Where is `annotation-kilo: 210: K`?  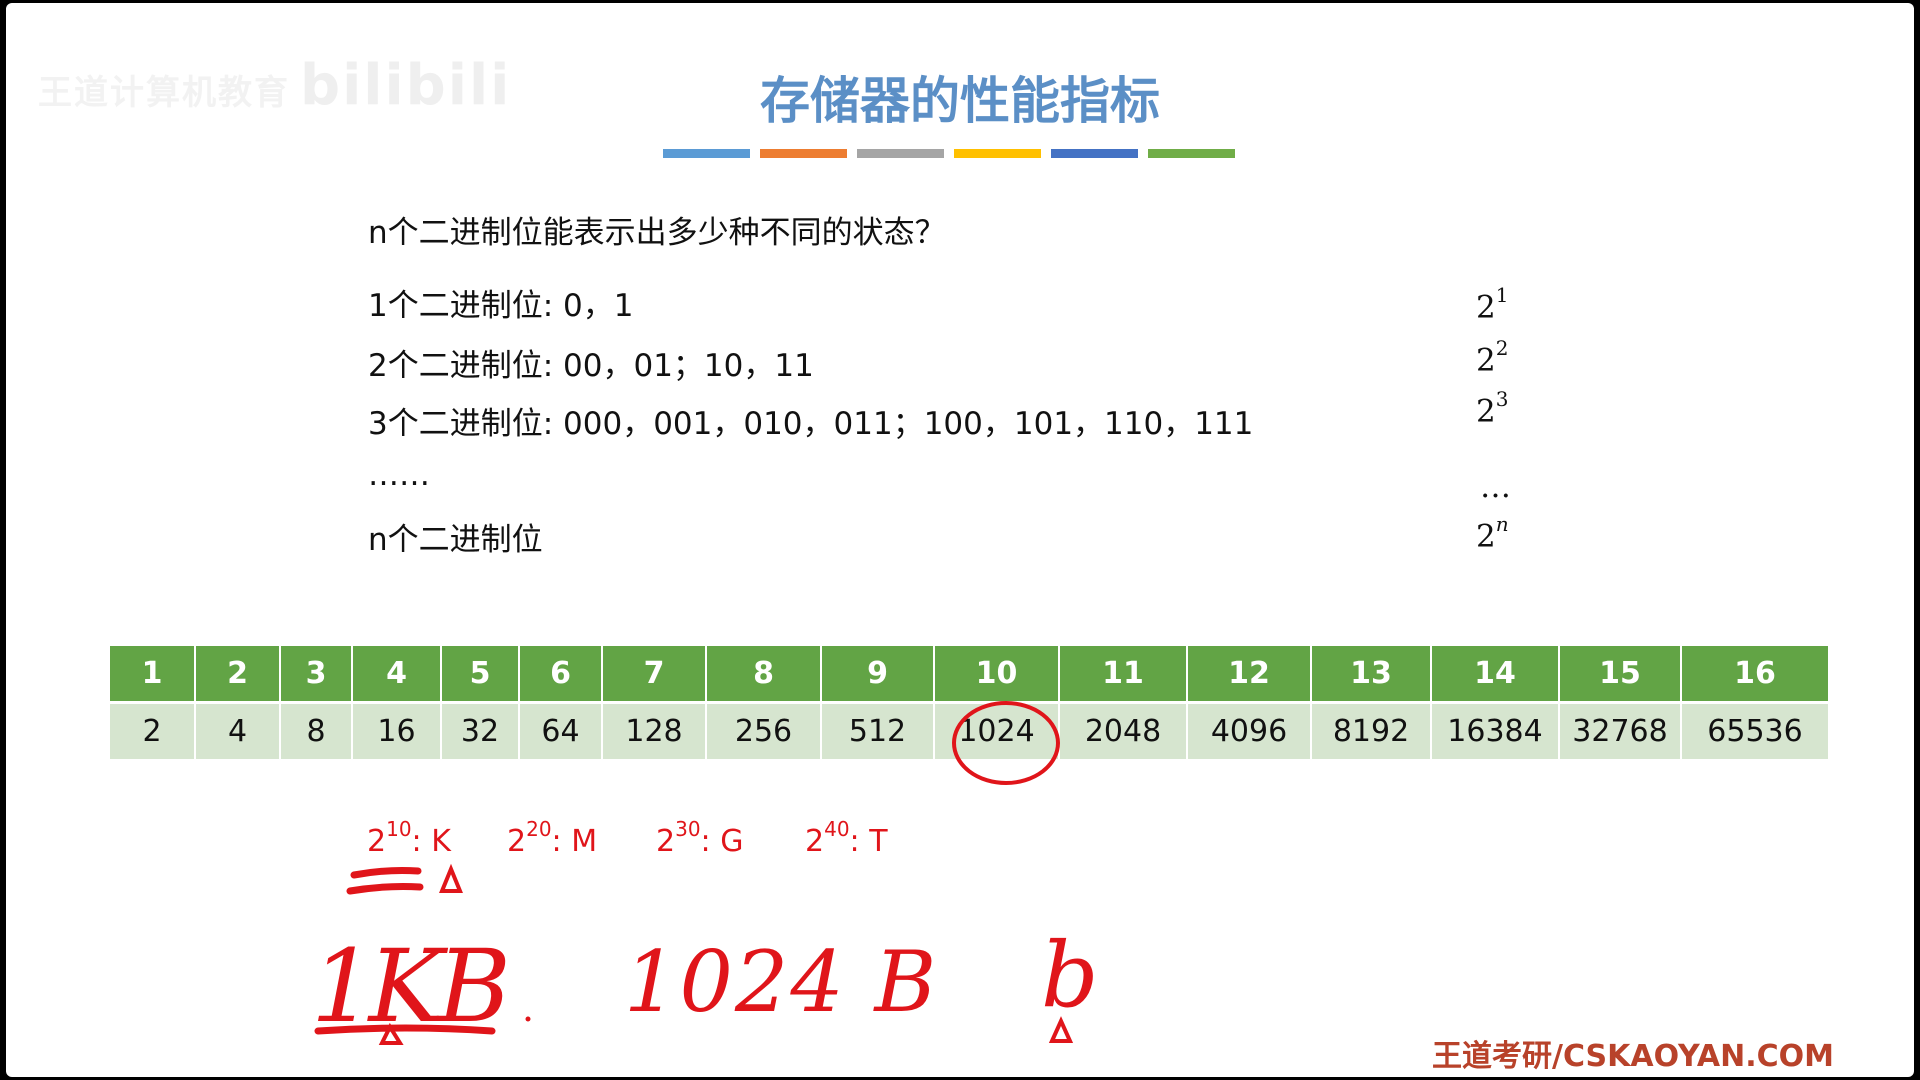
annotation-kilo: 210: K is located at coordinates (409, 838).